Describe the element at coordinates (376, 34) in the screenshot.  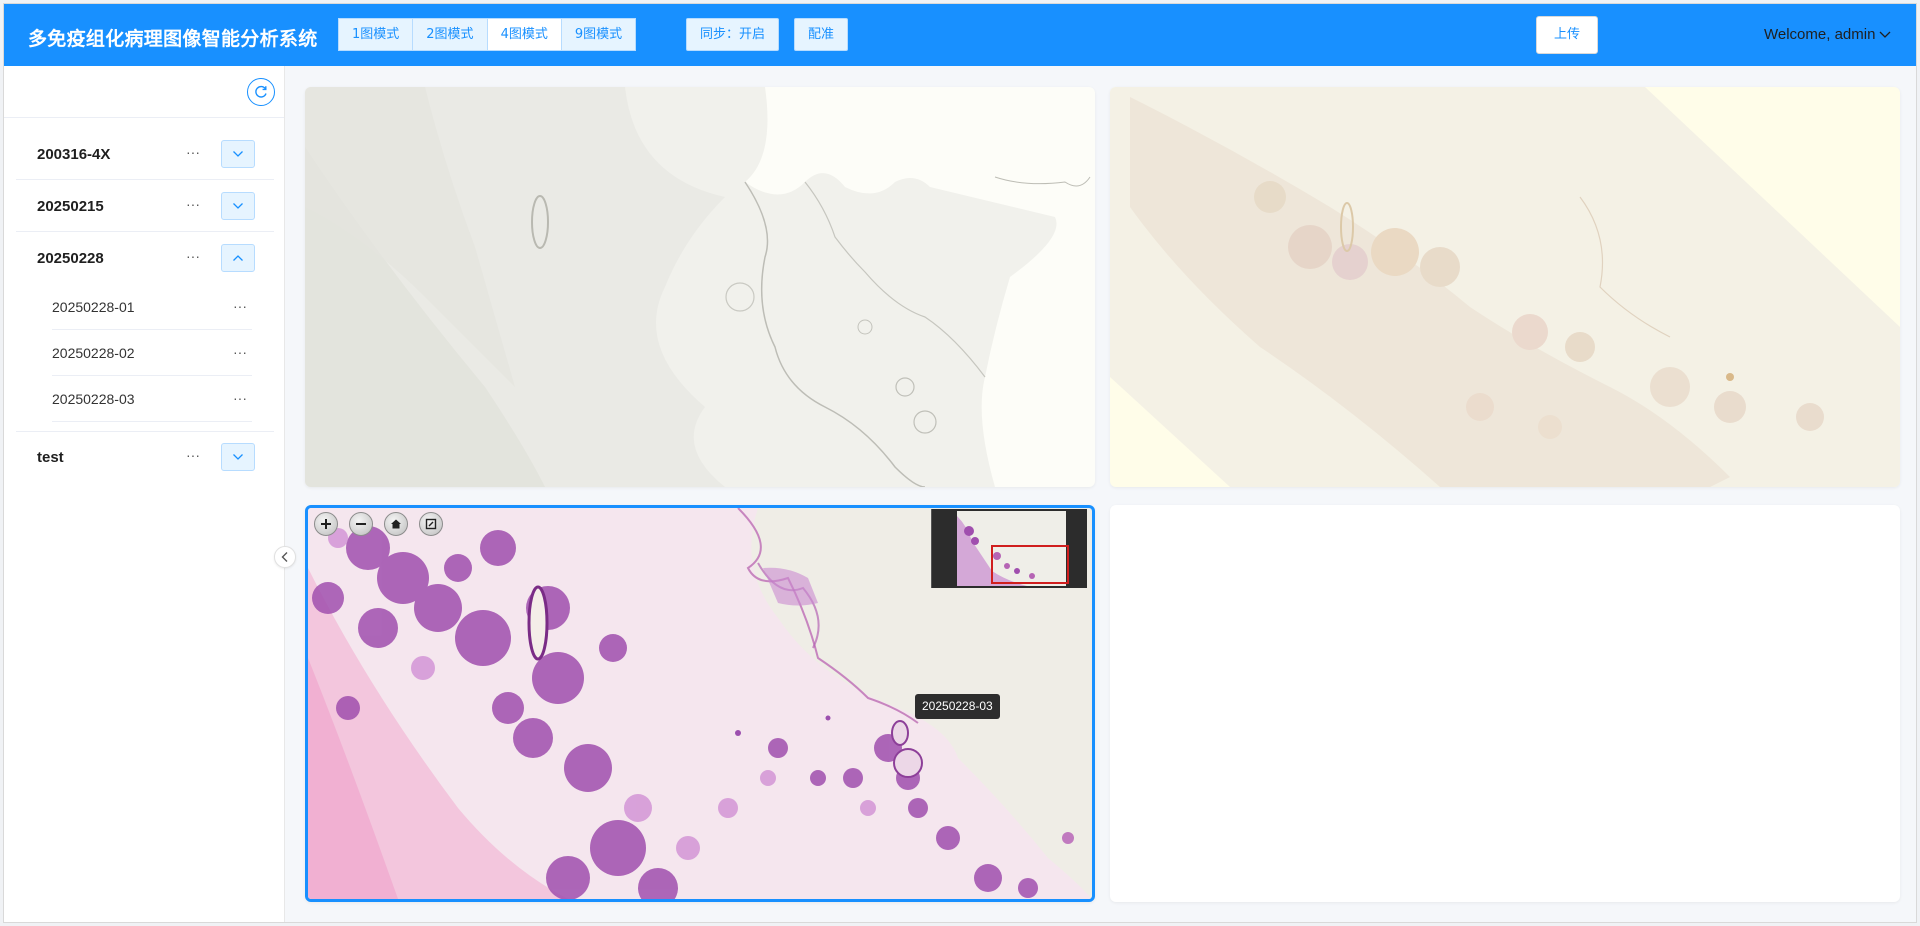
I see `mode-1-button: 1图模式` at that location.